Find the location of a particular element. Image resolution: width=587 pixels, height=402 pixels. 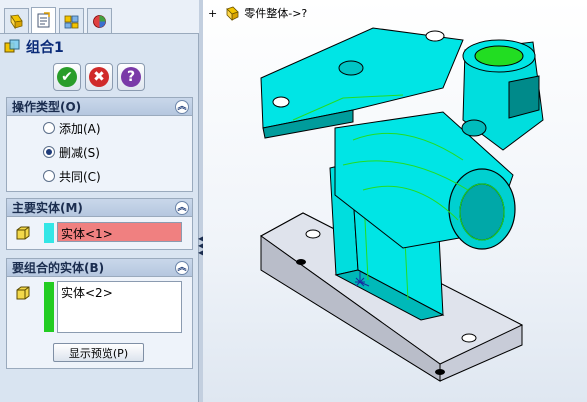

radio-add-label: 添加(A) is located at coordinates (80, 128).